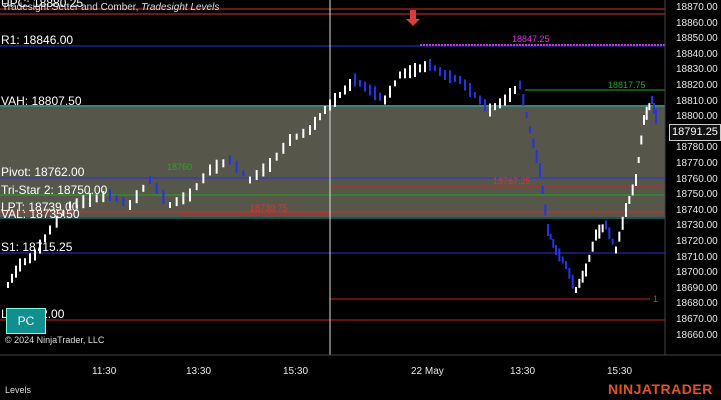 This screenshot has height=400, width=721. I want to click on tristar-label: Tri-Star 2: 18750.00, so click(54, 190).